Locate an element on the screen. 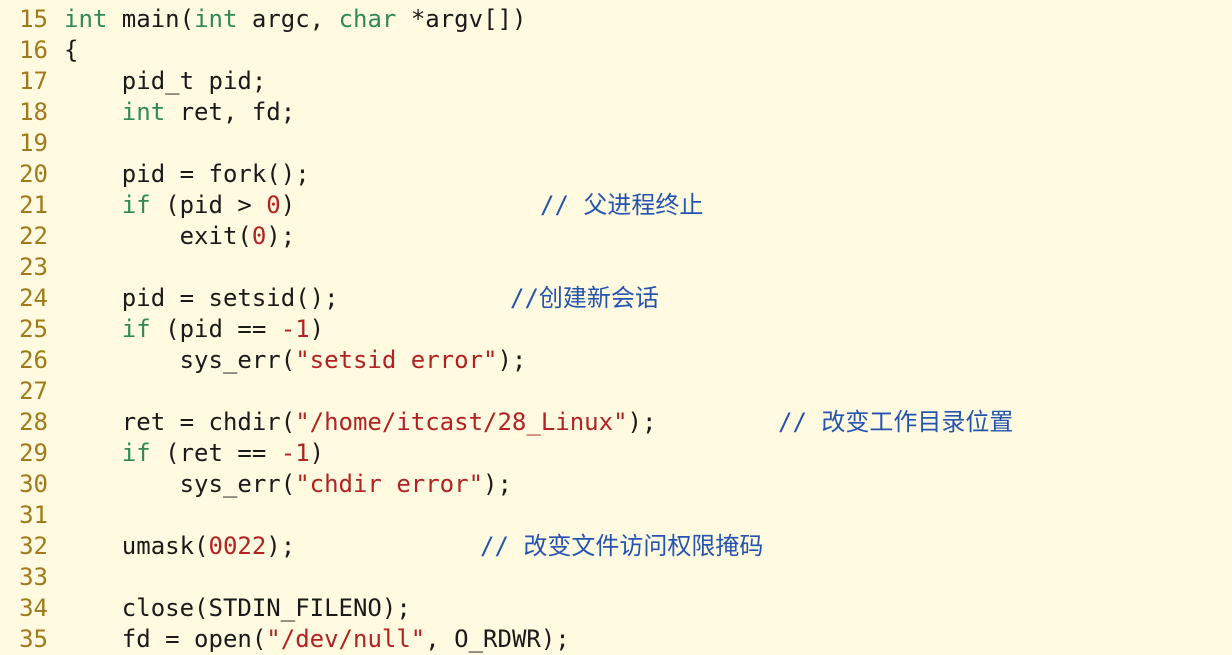 The image size is (1232, 655). code-token: , O_RDWR); is located at coordinates (497, 639).